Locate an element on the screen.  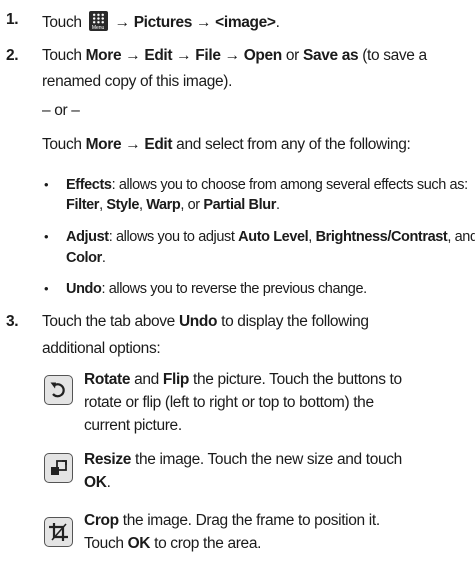
image-label: <image> is located at coordinates (245, 22).